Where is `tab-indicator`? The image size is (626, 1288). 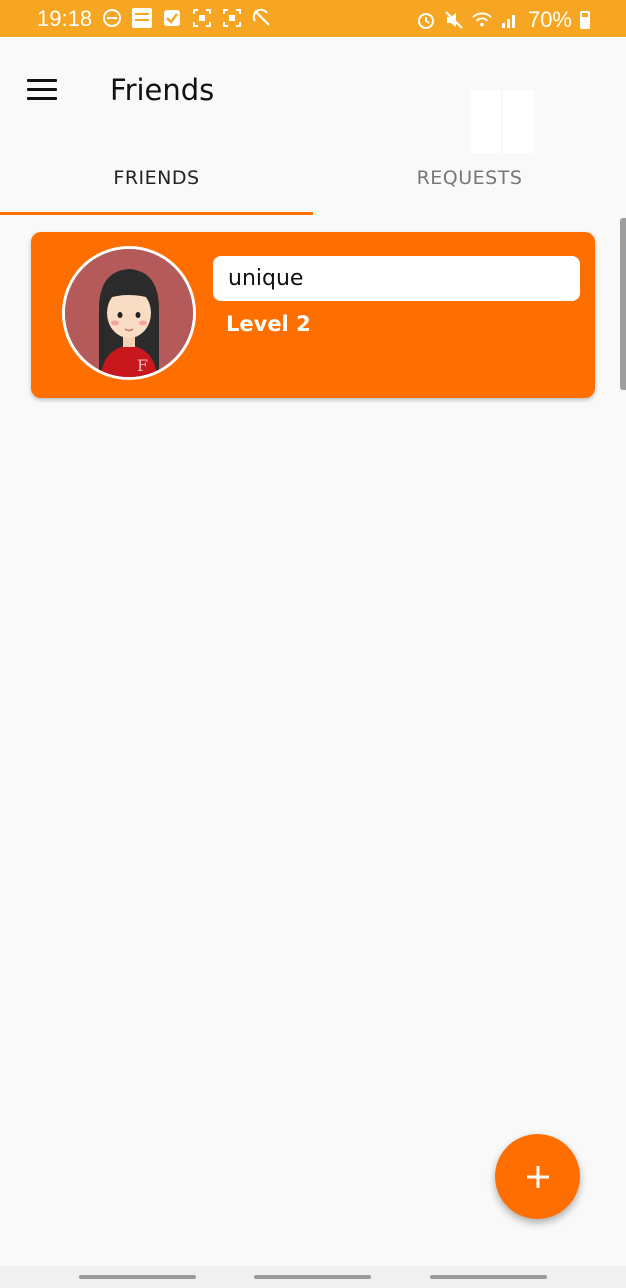 tab-indicator is located at coordinates (156, 213).